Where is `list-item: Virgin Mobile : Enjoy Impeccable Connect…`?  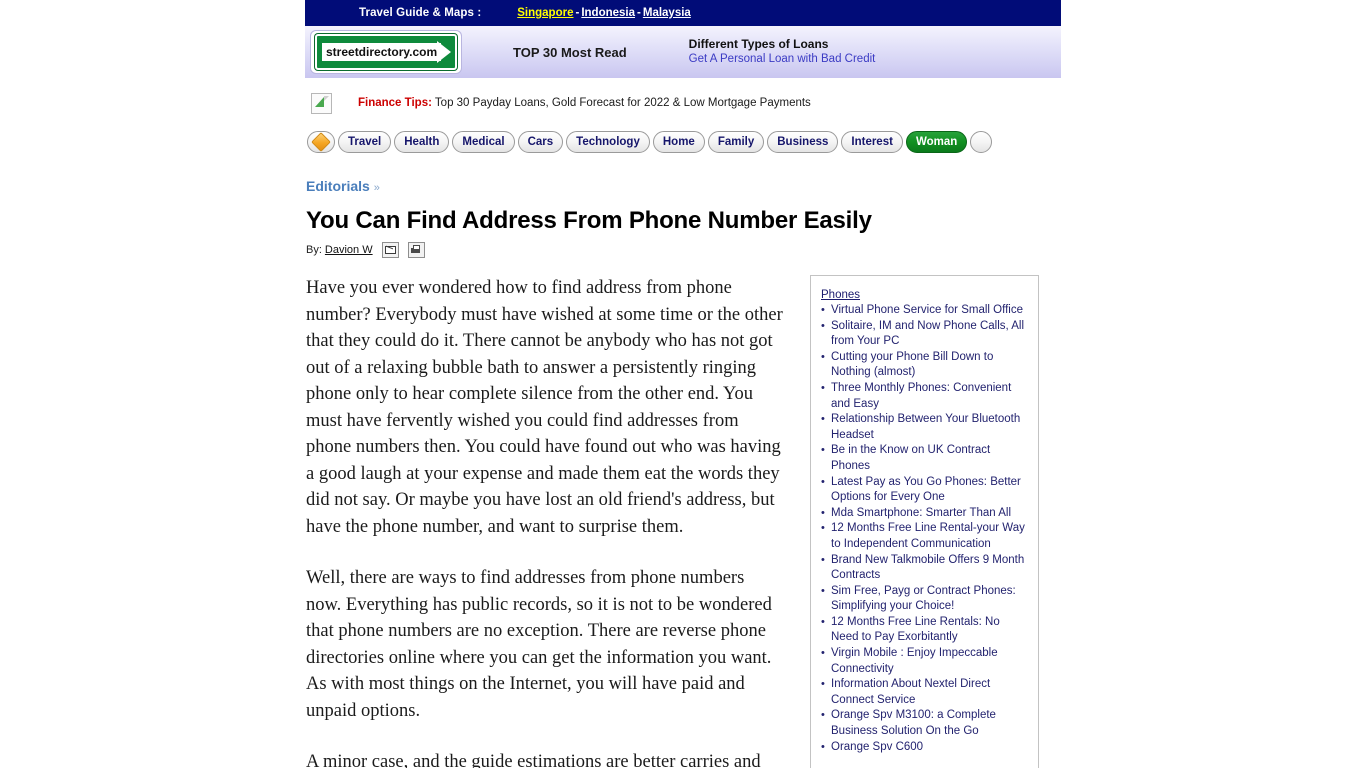 list-item: Virgin Mobile : Enjoy Impeccable Connect… is located at coordinates (925, 661).